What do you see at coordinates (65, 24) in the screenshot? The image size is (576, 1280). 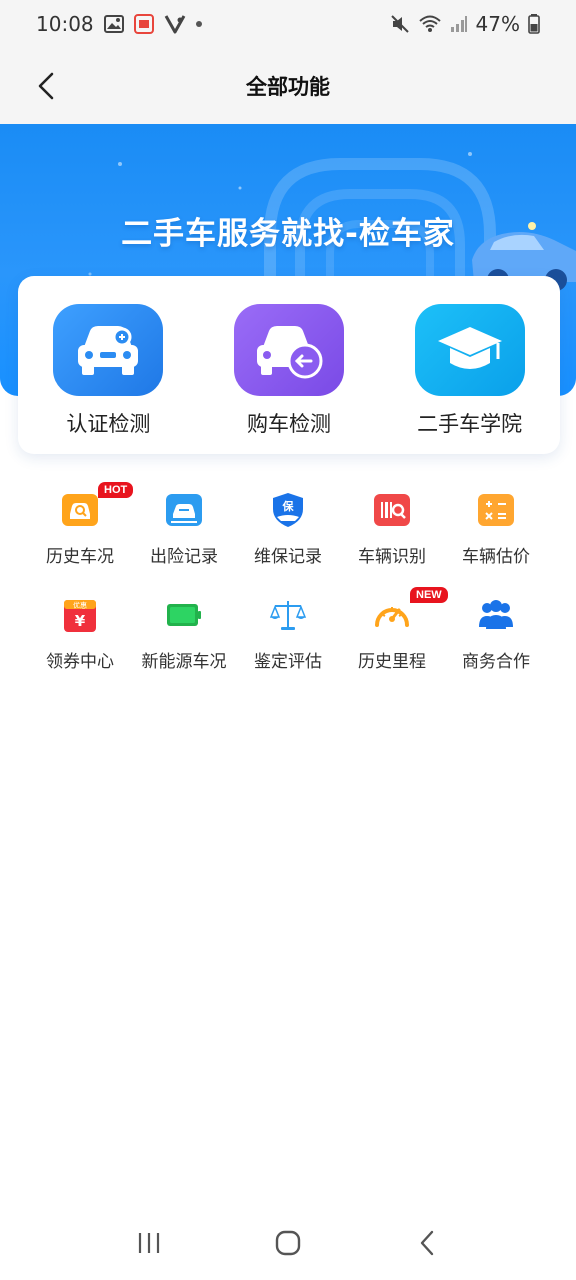 I see `status-time: 10:08` at bounding box center [65, 24].